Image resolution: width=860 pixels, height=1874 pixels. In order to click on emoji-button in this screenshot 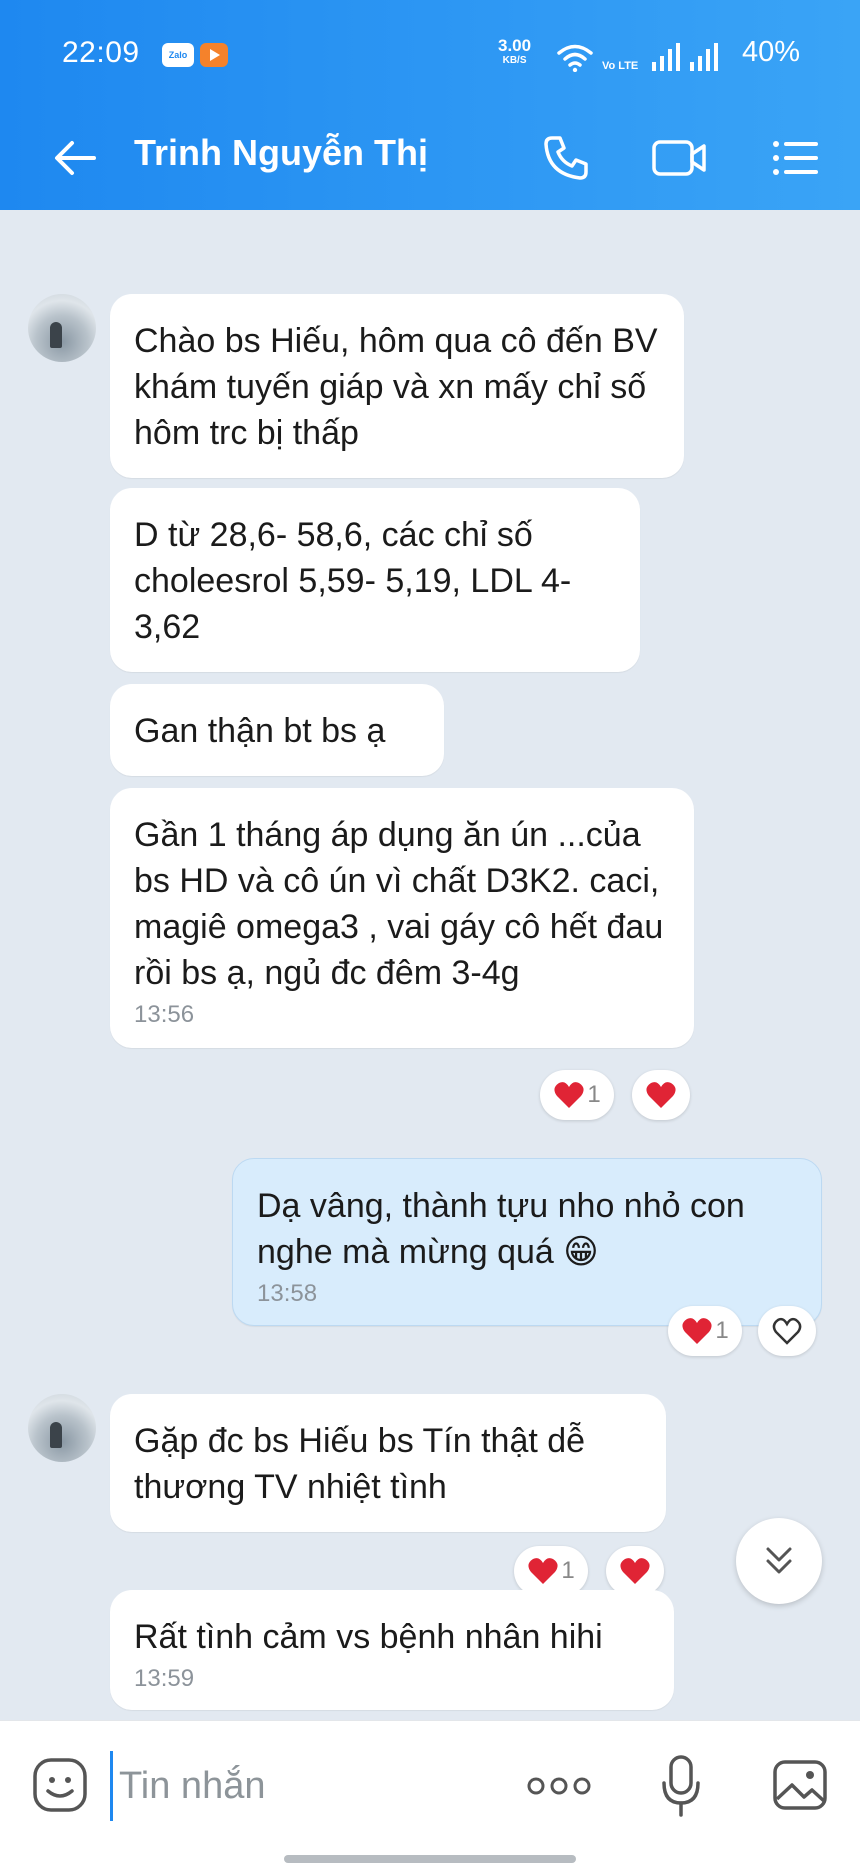, I will do `click(60, 1785)`.